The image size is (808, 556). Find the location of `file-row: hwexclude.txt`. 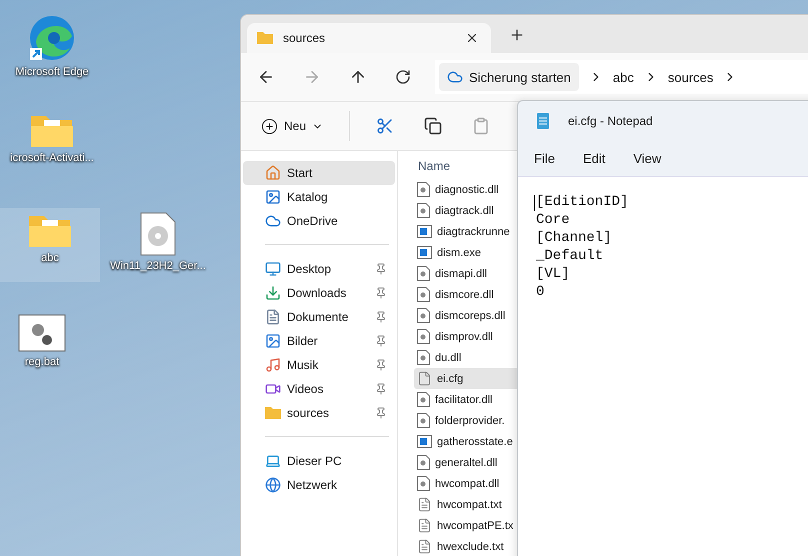

file-row: hwexclude.txt is located at coordinates (465, 546).